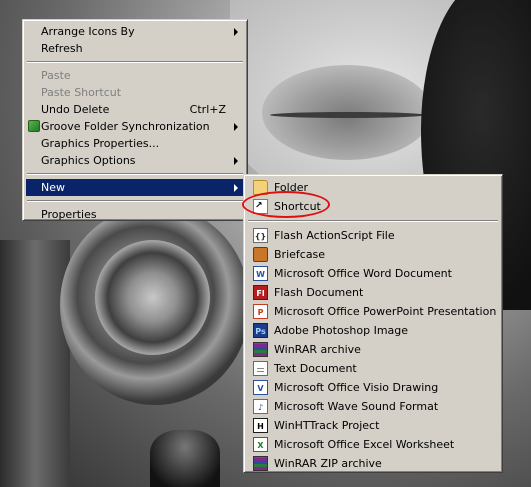  I want to click on menu-item-label: Arrange Icons By, so click(88, 31).